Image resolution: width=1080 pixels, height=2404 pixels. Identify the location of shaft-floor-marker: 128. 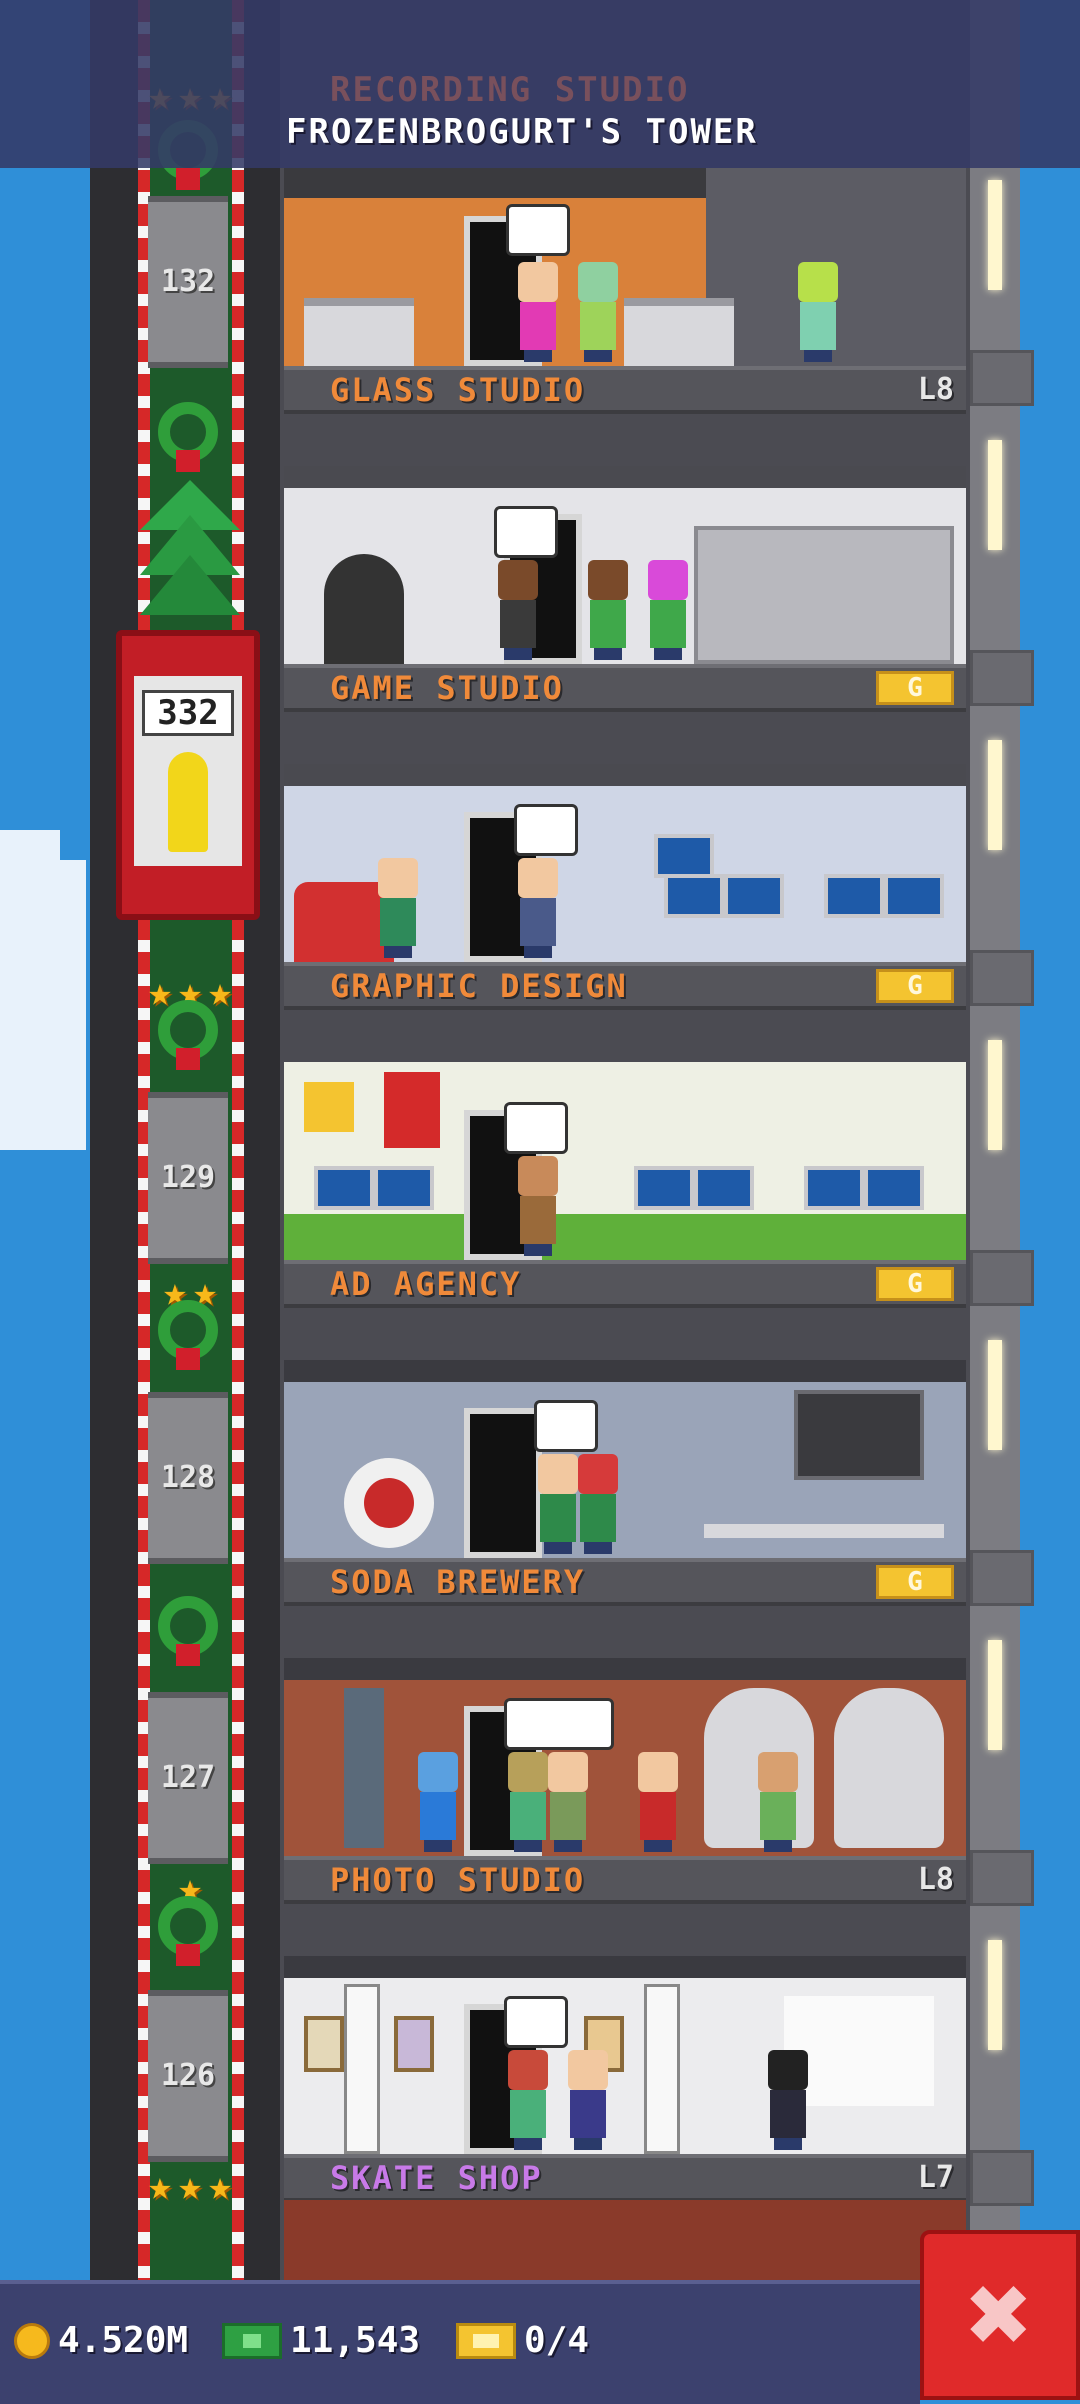
(188, 1478).